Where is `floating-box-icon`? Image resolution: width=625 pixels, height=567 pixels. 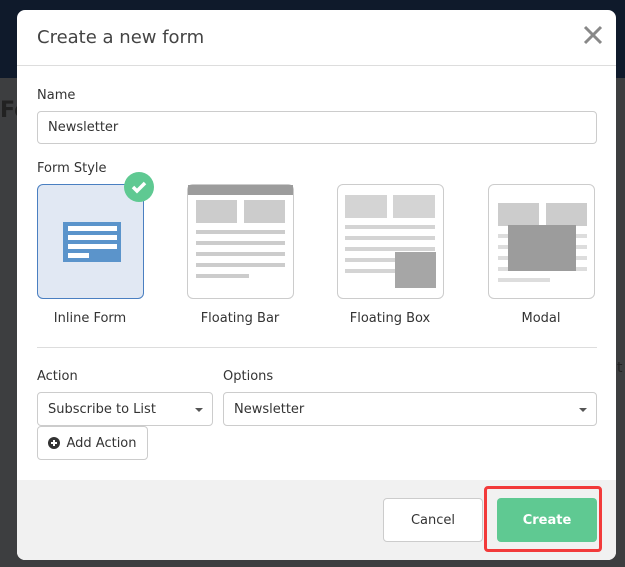
floating-box-icon is located at coordinates (390, 241).